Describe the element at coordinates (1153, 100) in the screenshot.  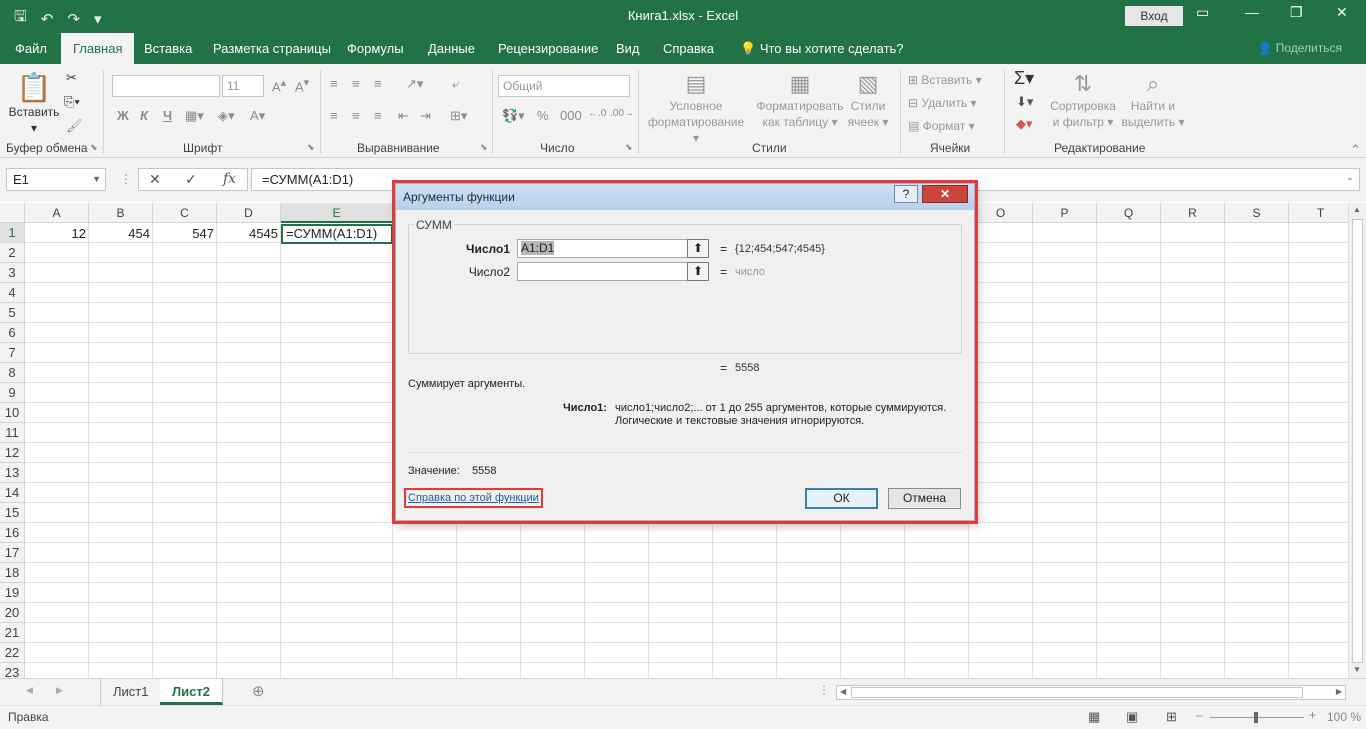
I see `find-select-button: ⌕ Найти и выделить ▾` at that location.